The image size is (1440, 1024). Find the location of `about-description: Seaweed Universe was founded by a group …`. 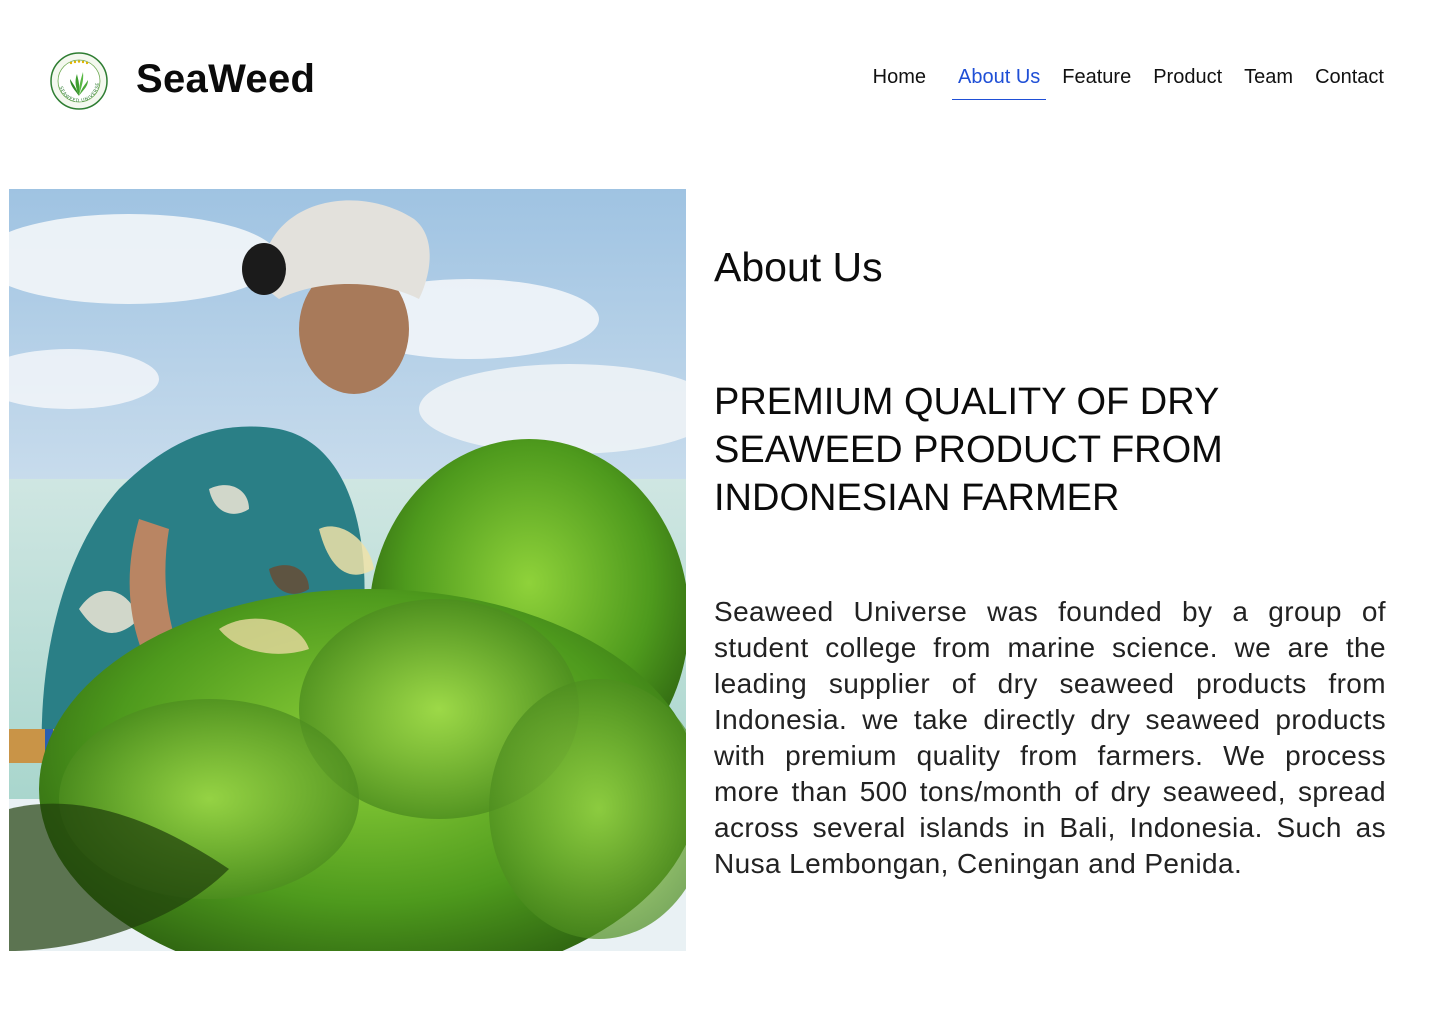

about-description: Seaweed Universe was founded by a group … is located at coordinates (1050, 737).